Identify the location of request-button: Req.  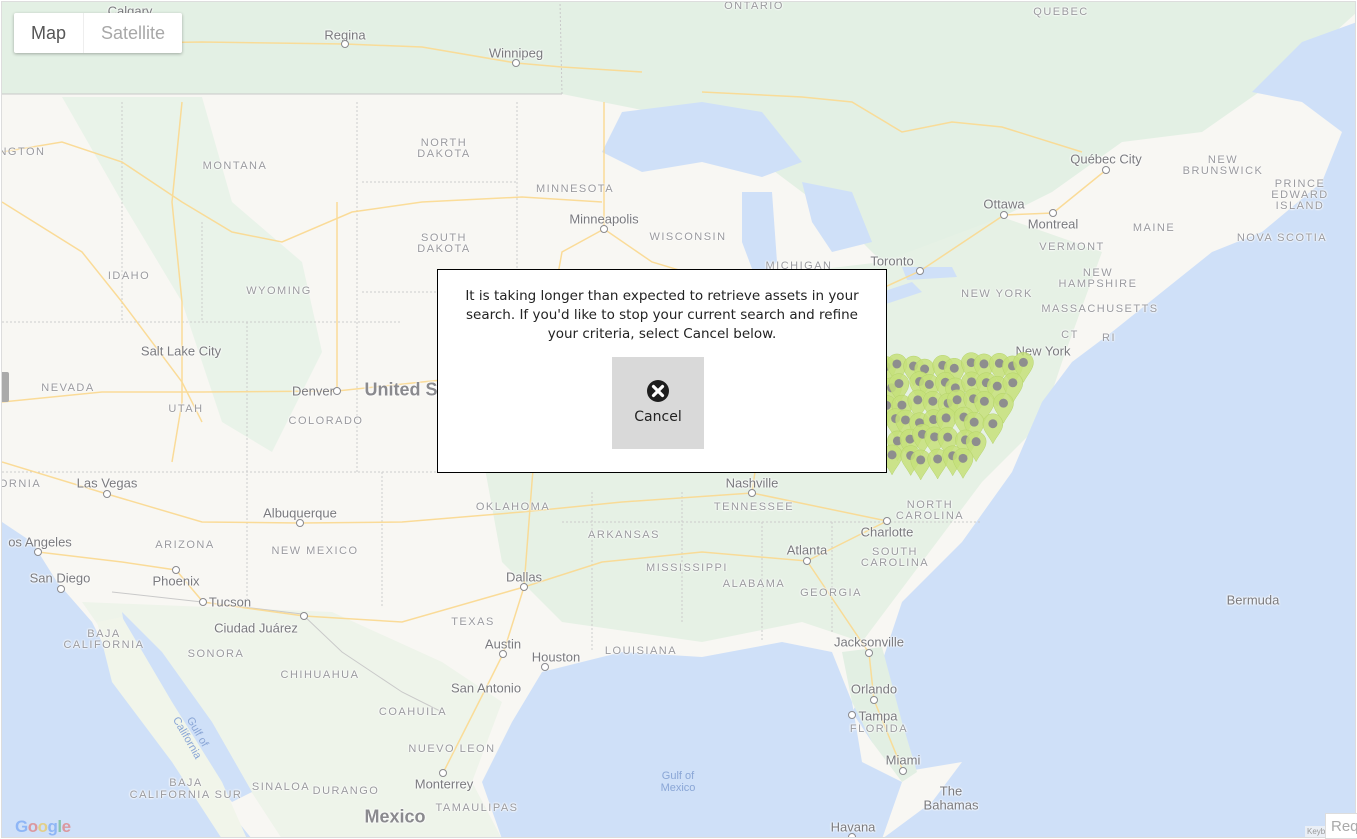
(1341, 826).